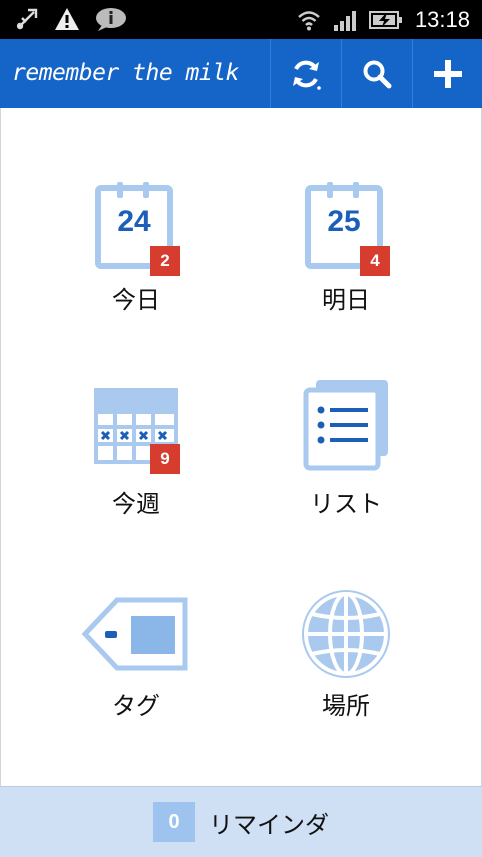 Image resolution: width=482 pixels, height=857 pixels. I want to click on app-bar: remember the milk, so click(241, 73).